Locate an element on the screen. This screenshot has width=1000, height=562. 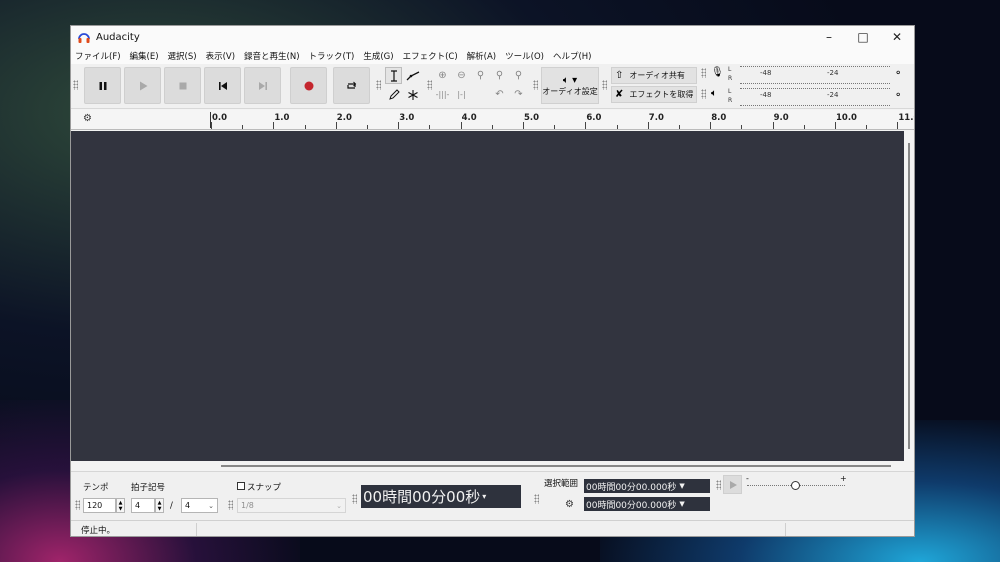
snap-select: 1/8 ⌄ is located at coordinates (291, 505).